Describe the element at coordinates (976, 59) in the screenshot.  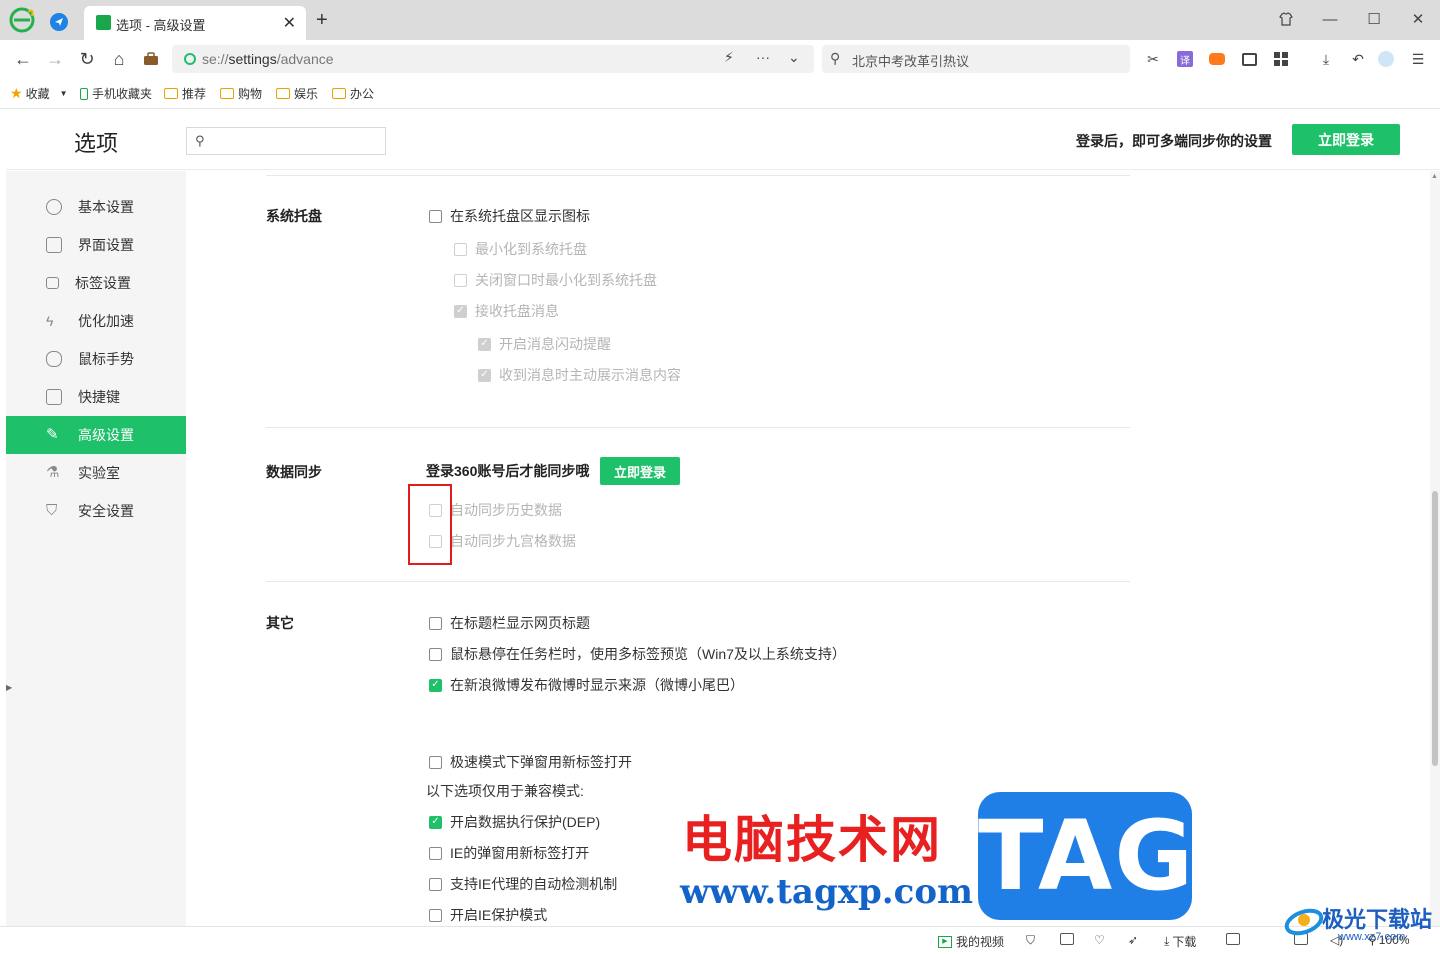
I see `search-bar: ⚲ 北京中考改革引热议` at that location.